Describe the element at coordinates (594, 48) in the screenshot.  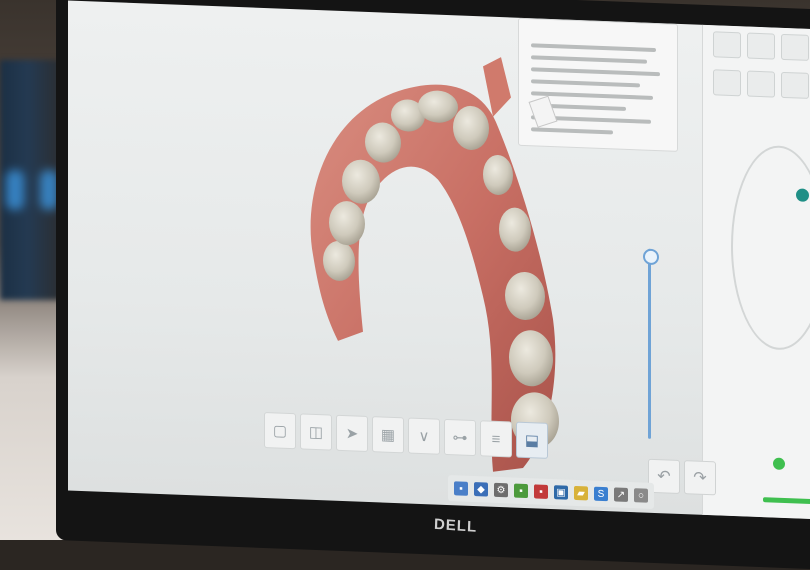
I see `text-line` at that location.